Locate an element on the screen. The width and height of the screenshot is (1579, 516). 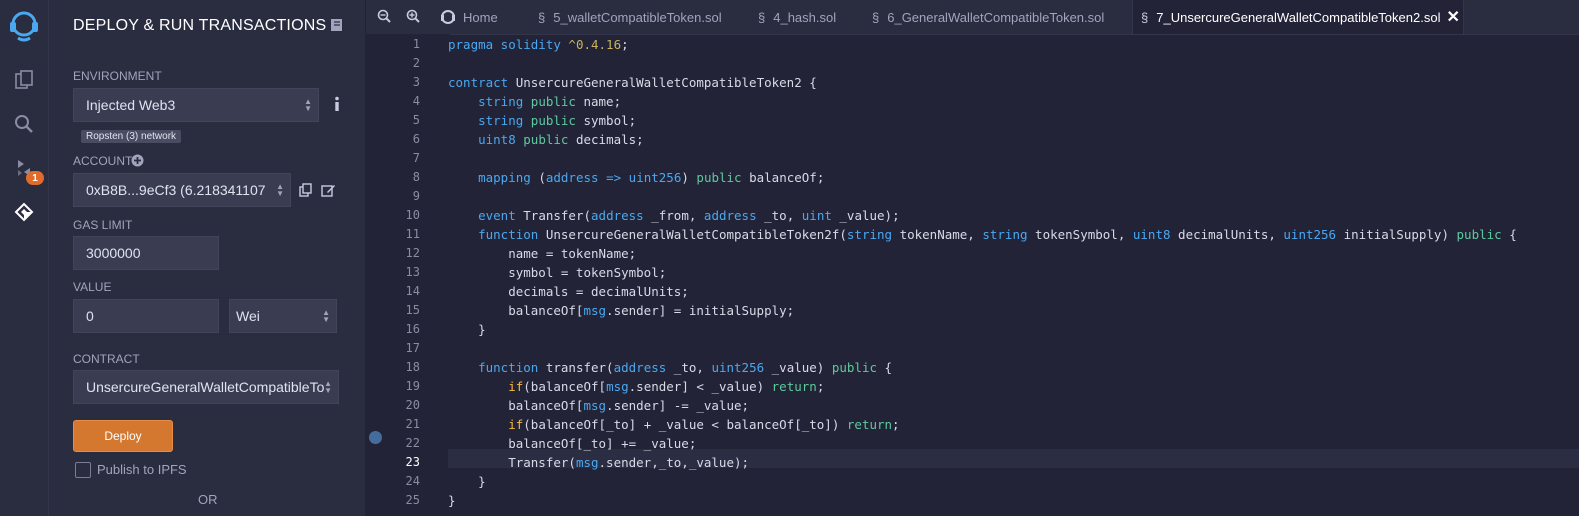
edit-icon is located at coordinates (328, 193).